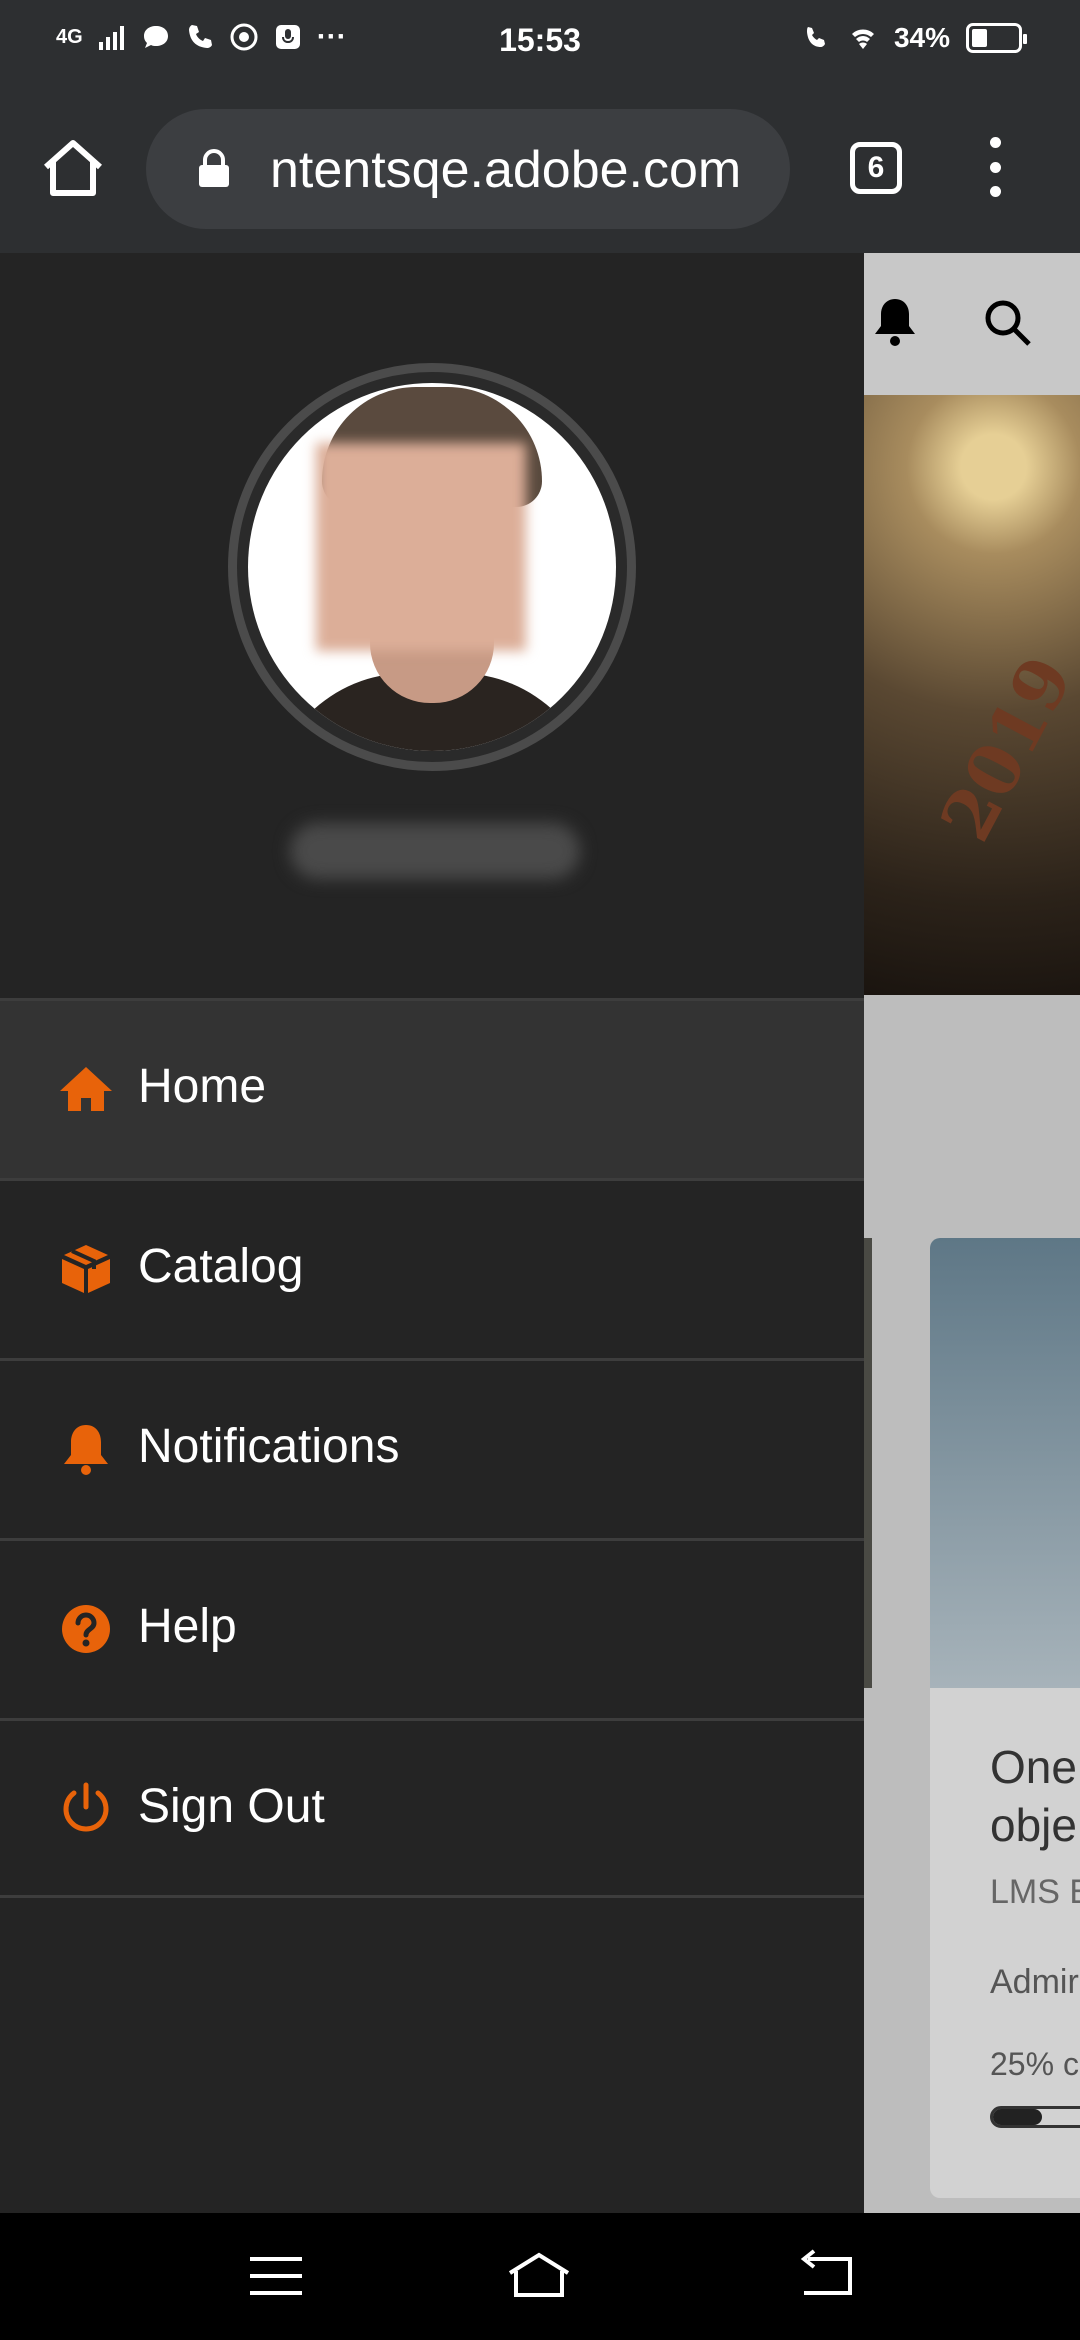 The height and width of the screenshot is (2340, 1080). What do you see at coordinates (506, 170) in the screenshot?
I see `url-text: ntentsqe.adobe.com` at bounding box center [506, 170].